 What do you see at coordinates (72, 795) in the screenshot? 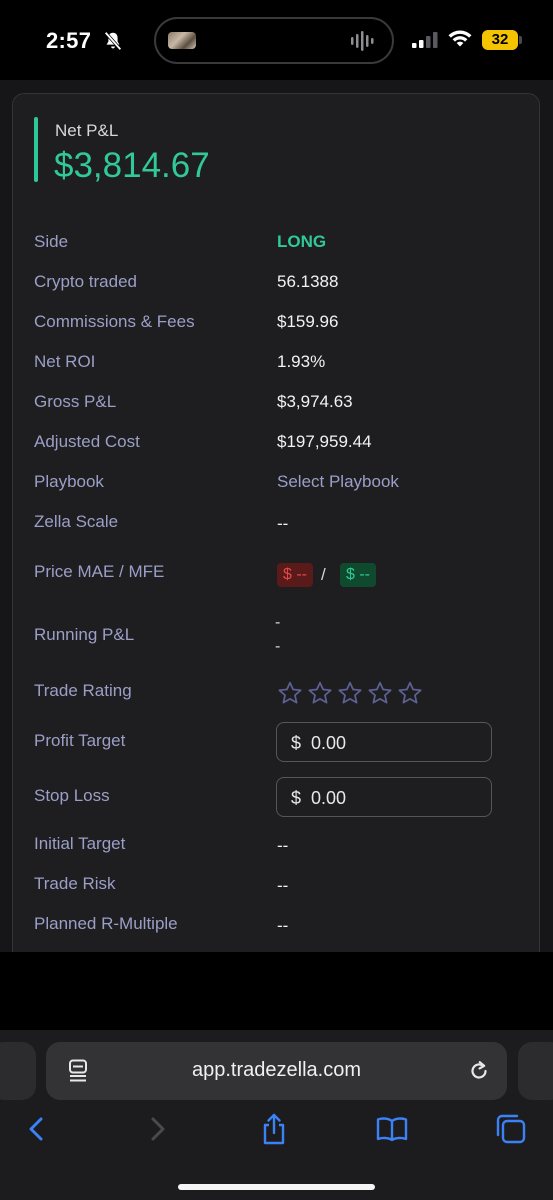
I see `stop-loss-label: Stop Loss` at bounding box center [72, 795].